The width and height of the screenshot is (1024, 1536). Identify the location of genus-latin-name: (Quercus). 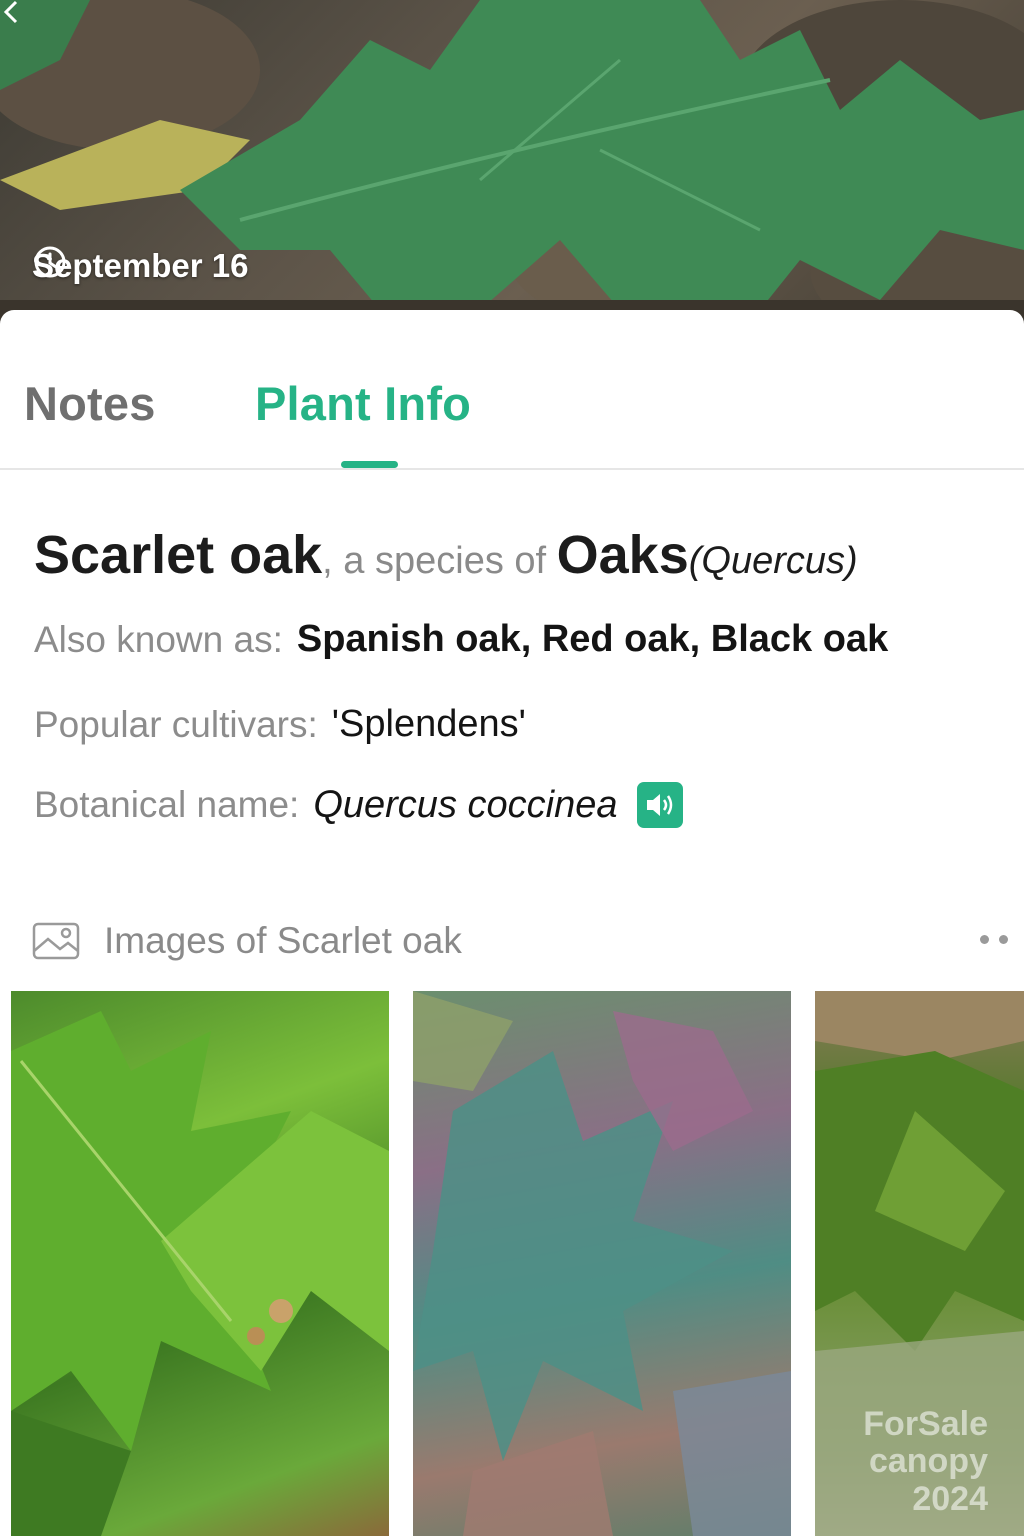
(773, 561).